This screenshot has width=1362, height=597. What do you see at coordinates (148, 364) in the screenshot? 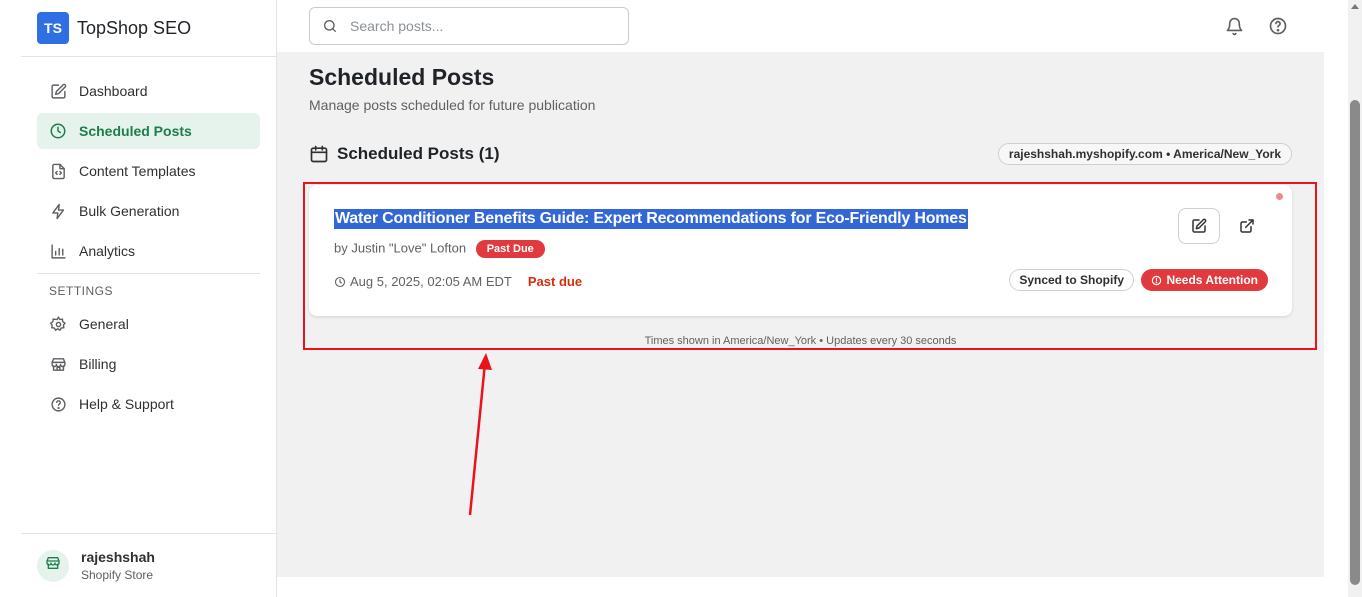
I see `sidebar-item-billing: Billing` at bounding box center [148, 364].